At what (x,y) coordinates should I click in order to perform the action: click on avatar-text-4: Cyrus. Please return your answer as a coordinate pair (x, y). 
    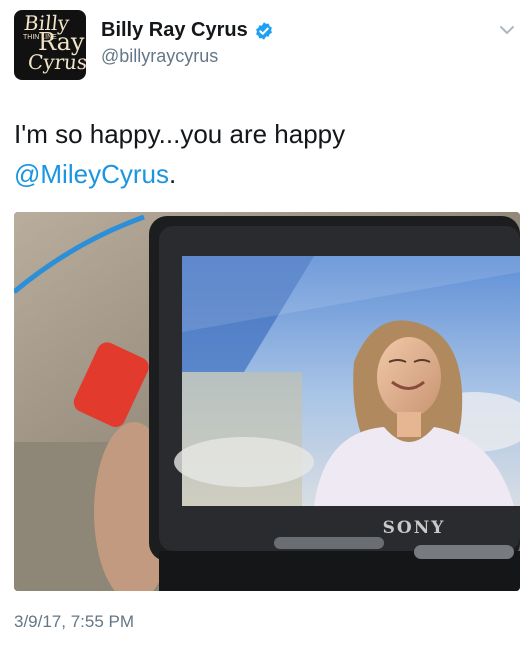
    Looking at the image, I should click on (56, 62).